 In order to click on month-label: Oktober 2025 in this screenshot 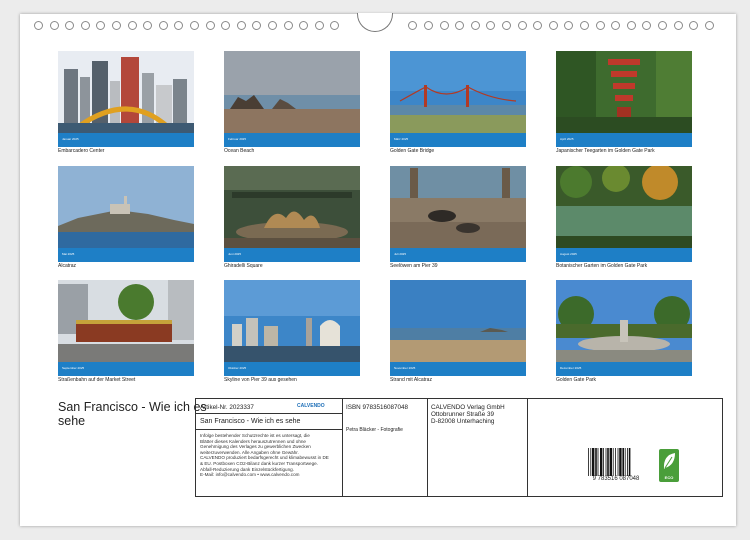, I will do `click(237, 368)`.